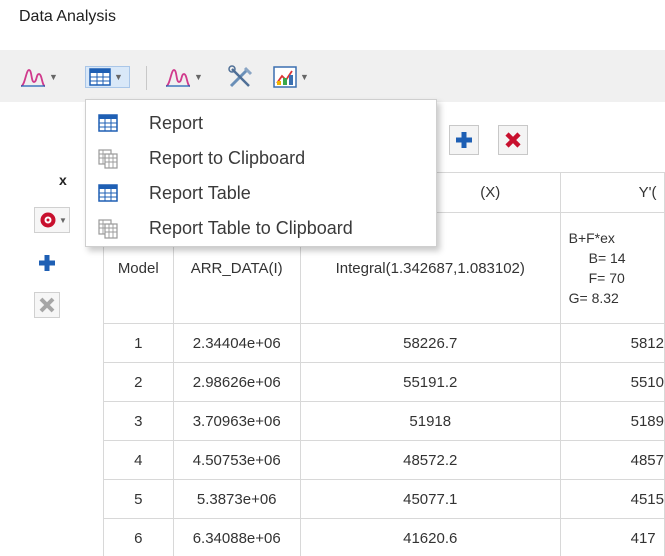 This screenshot has width=665, height=556. What do you see at coordinates (138, 382) in the screenshot?
I see `row-index: 2` at bounding box center [138, 382].